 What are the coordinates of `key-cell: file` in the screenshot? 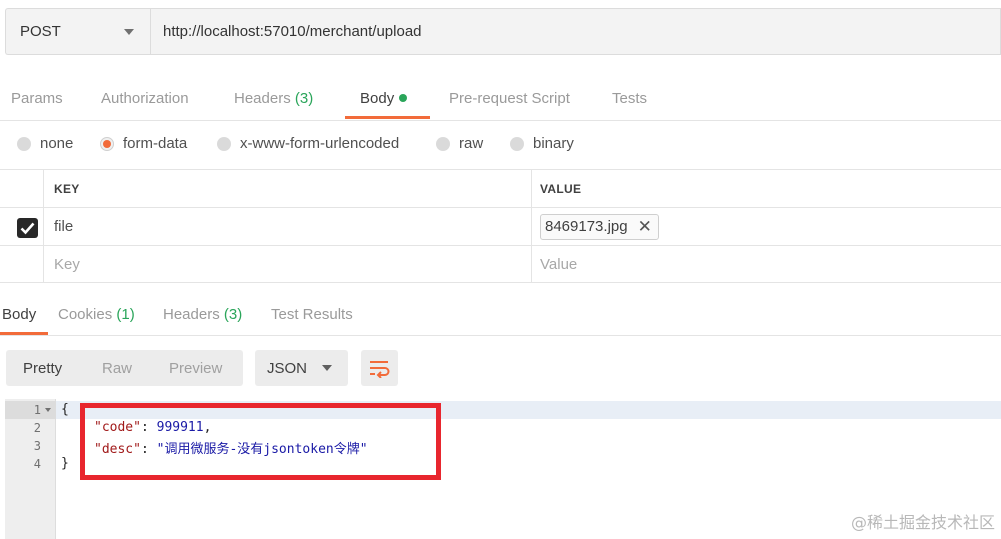 It's located at (288, 226).